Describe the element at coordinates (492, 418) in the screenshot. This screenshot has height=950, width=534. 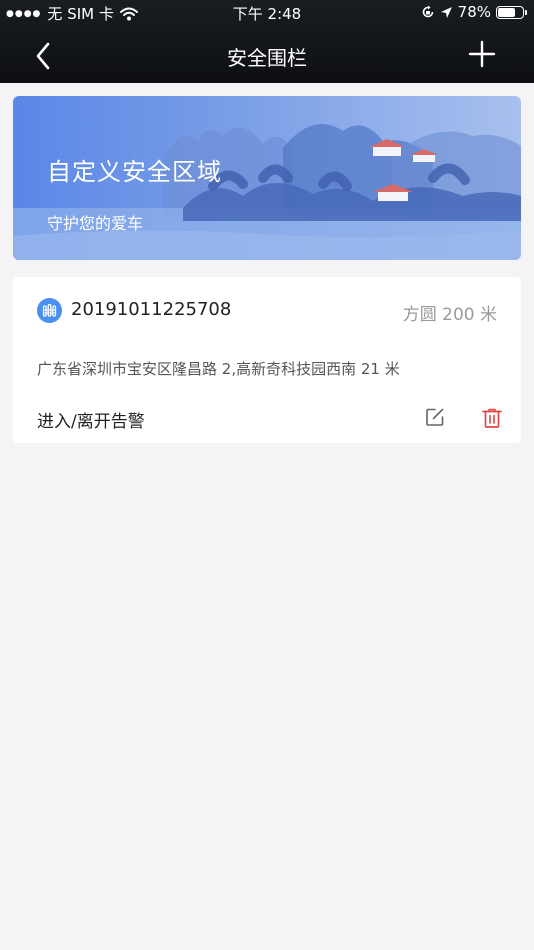
I see `trash-icon` at that location.